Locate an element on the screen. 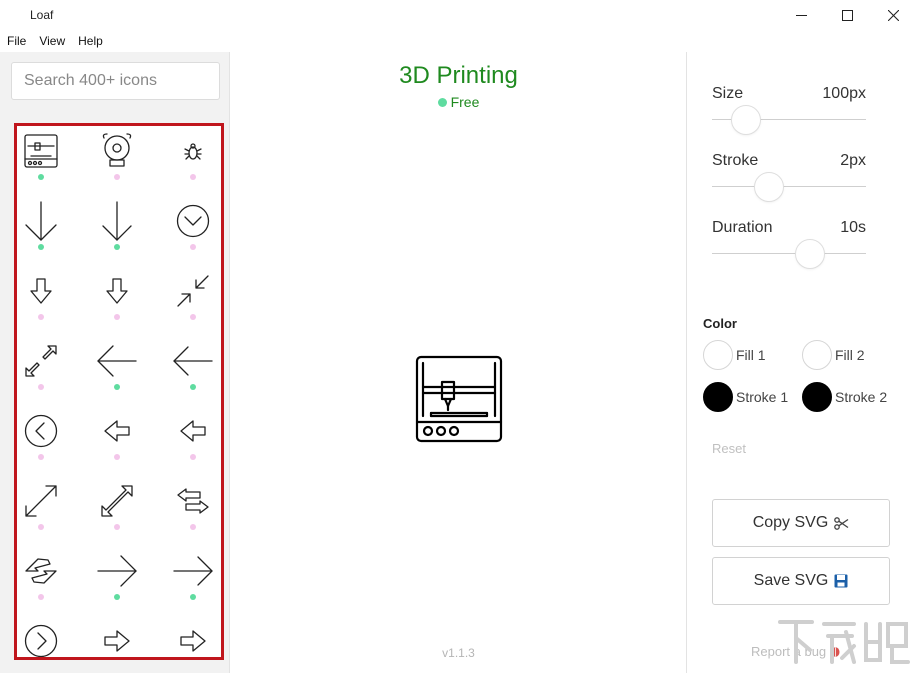  close-button is located at coordinates (893, 15).